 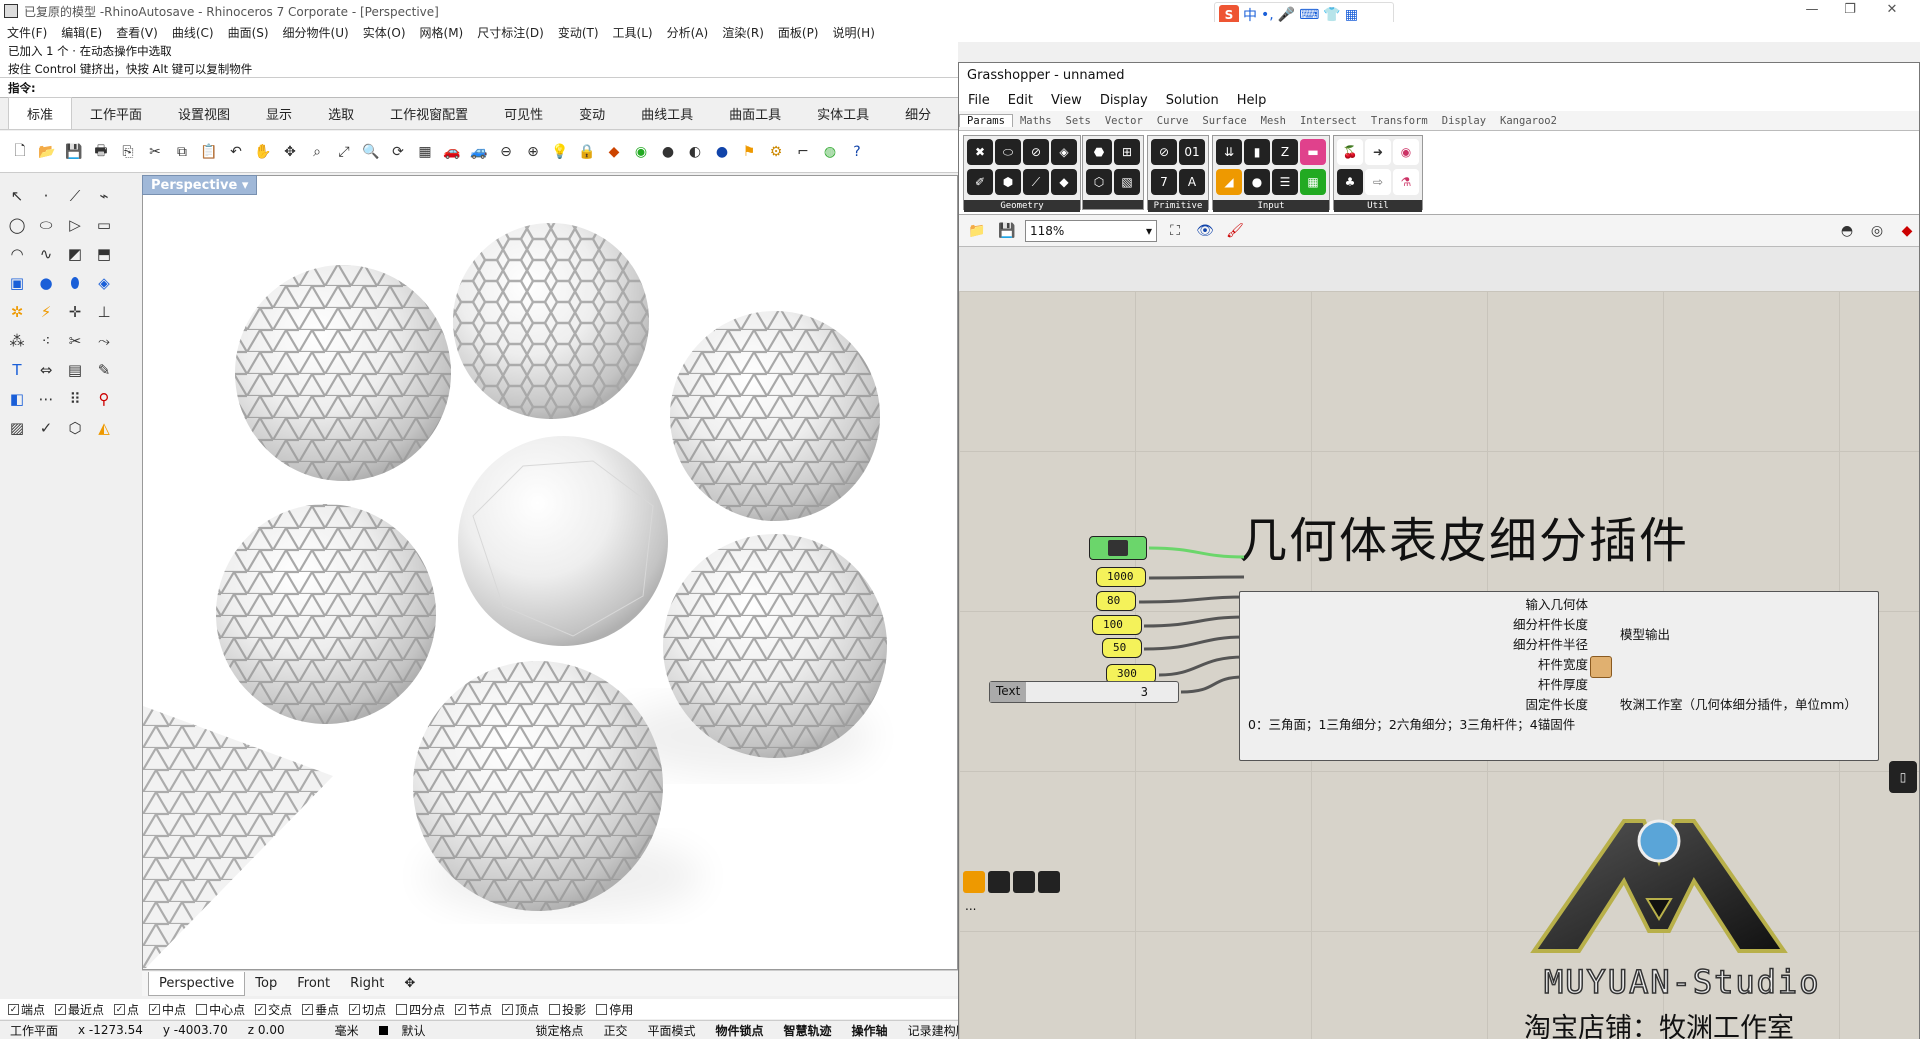 What do you see at coordinates (1229, 152) in the screenshot?
I see `slider-icon: ⇊` at bounding box center [1229, 152].